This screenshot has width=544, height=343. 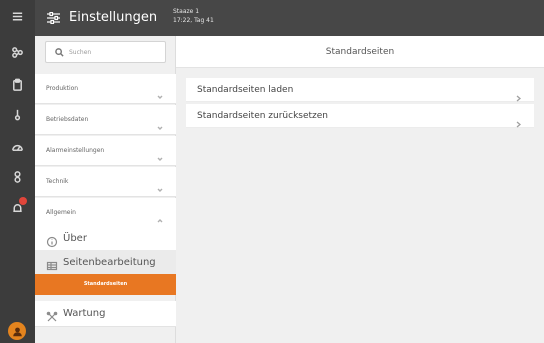 What do you see at coordinates (17, 146) in the screenshot?
I see `gauge-icon` at bounding box center [17, 146].